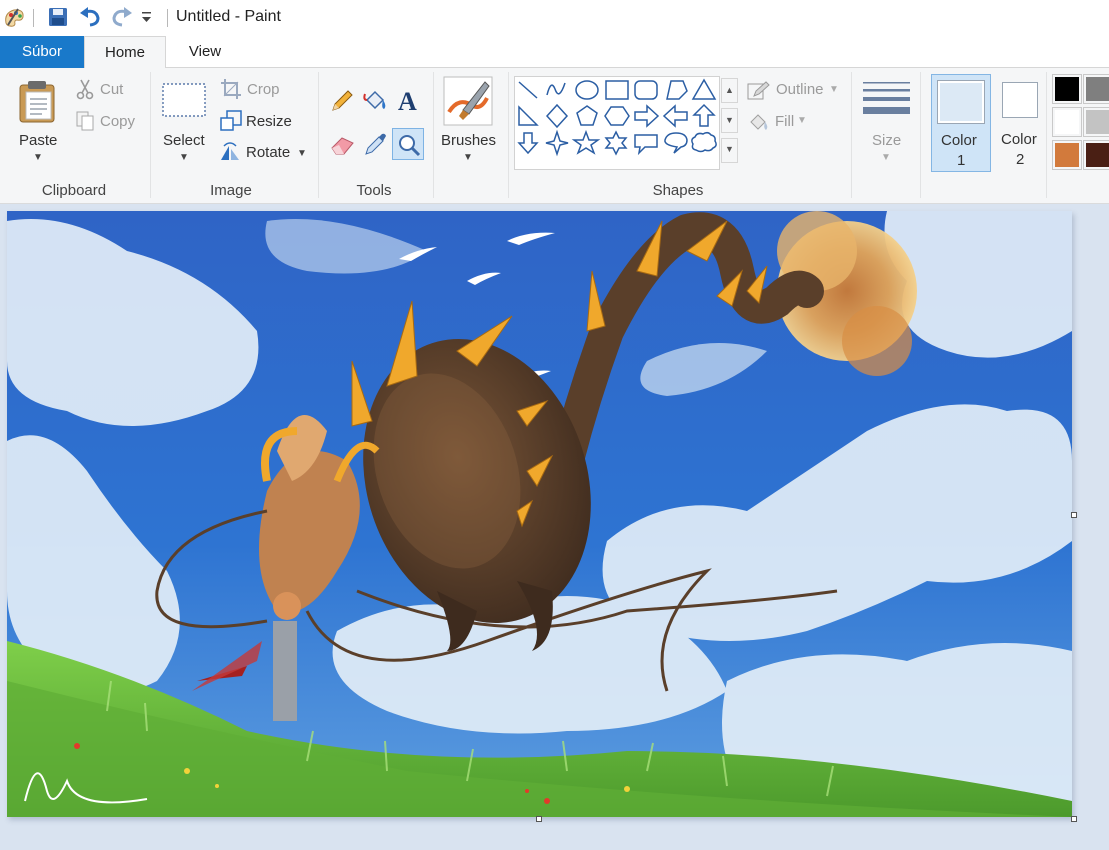  I want to click on magnifier-button, so click(408, 144).